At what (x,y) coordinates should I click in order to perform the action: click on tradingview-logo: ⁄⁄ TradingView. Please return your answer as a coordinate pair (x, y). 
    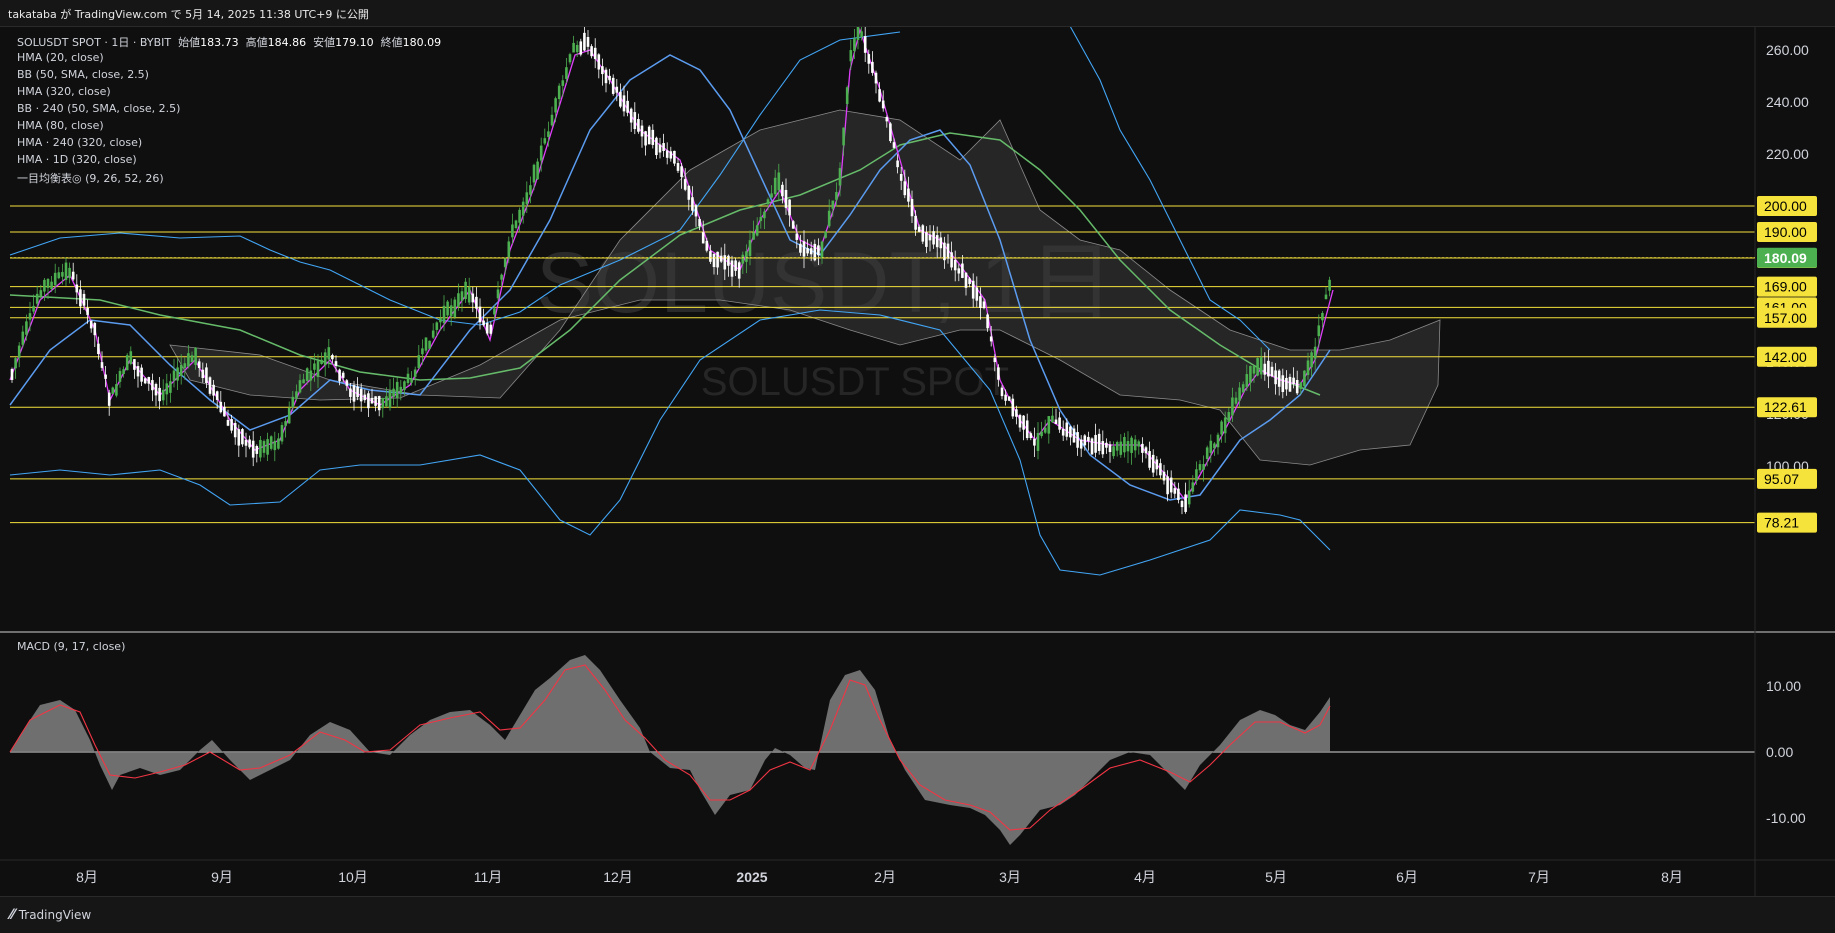
    Looking at the image, I should click on (50, 915).